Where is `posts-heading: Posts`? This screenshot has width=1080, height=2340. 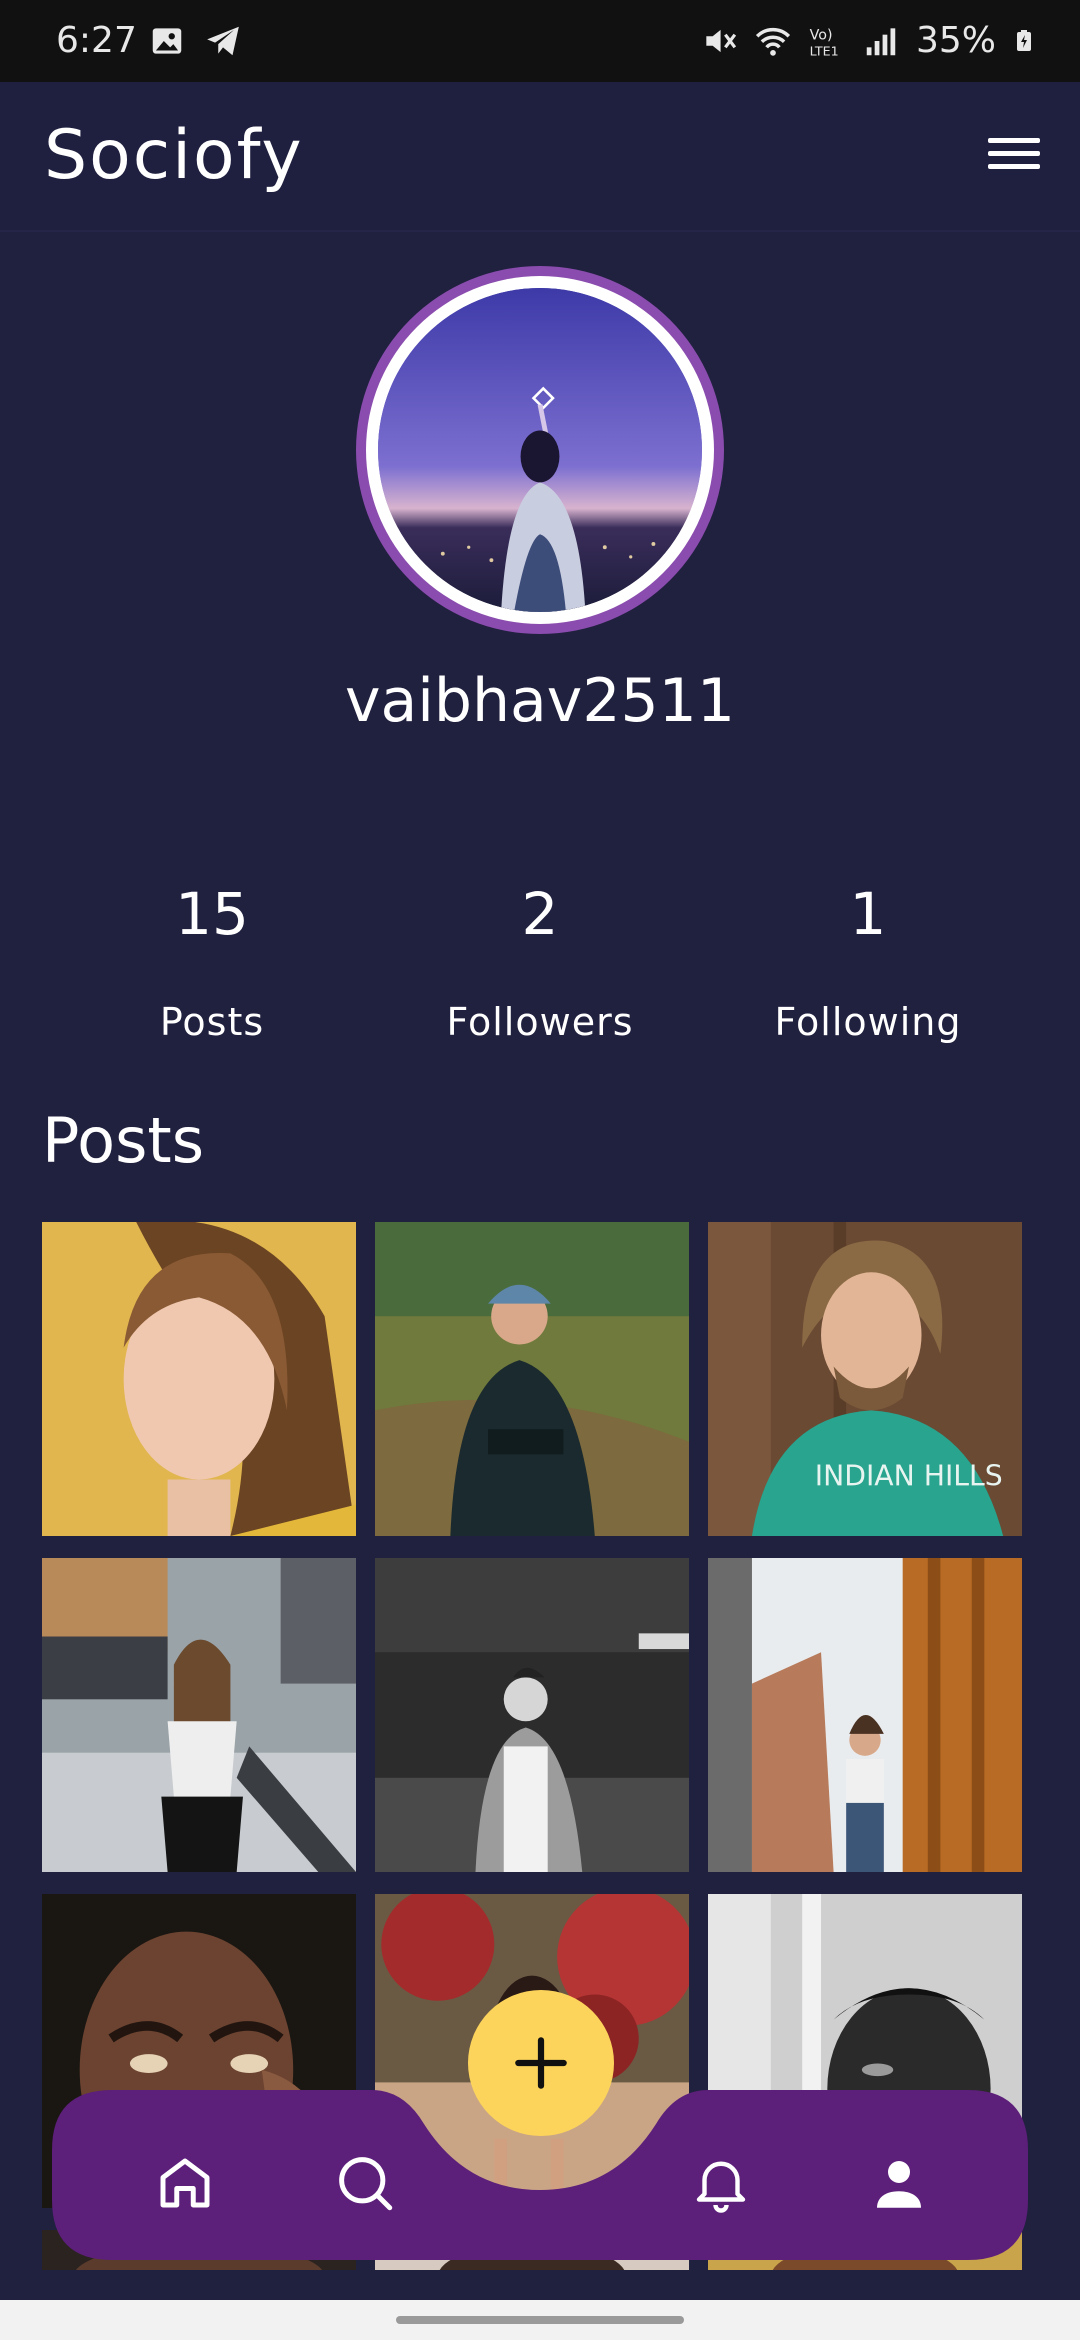 posts-heading: Posts is located at coordinates (123, 1140).